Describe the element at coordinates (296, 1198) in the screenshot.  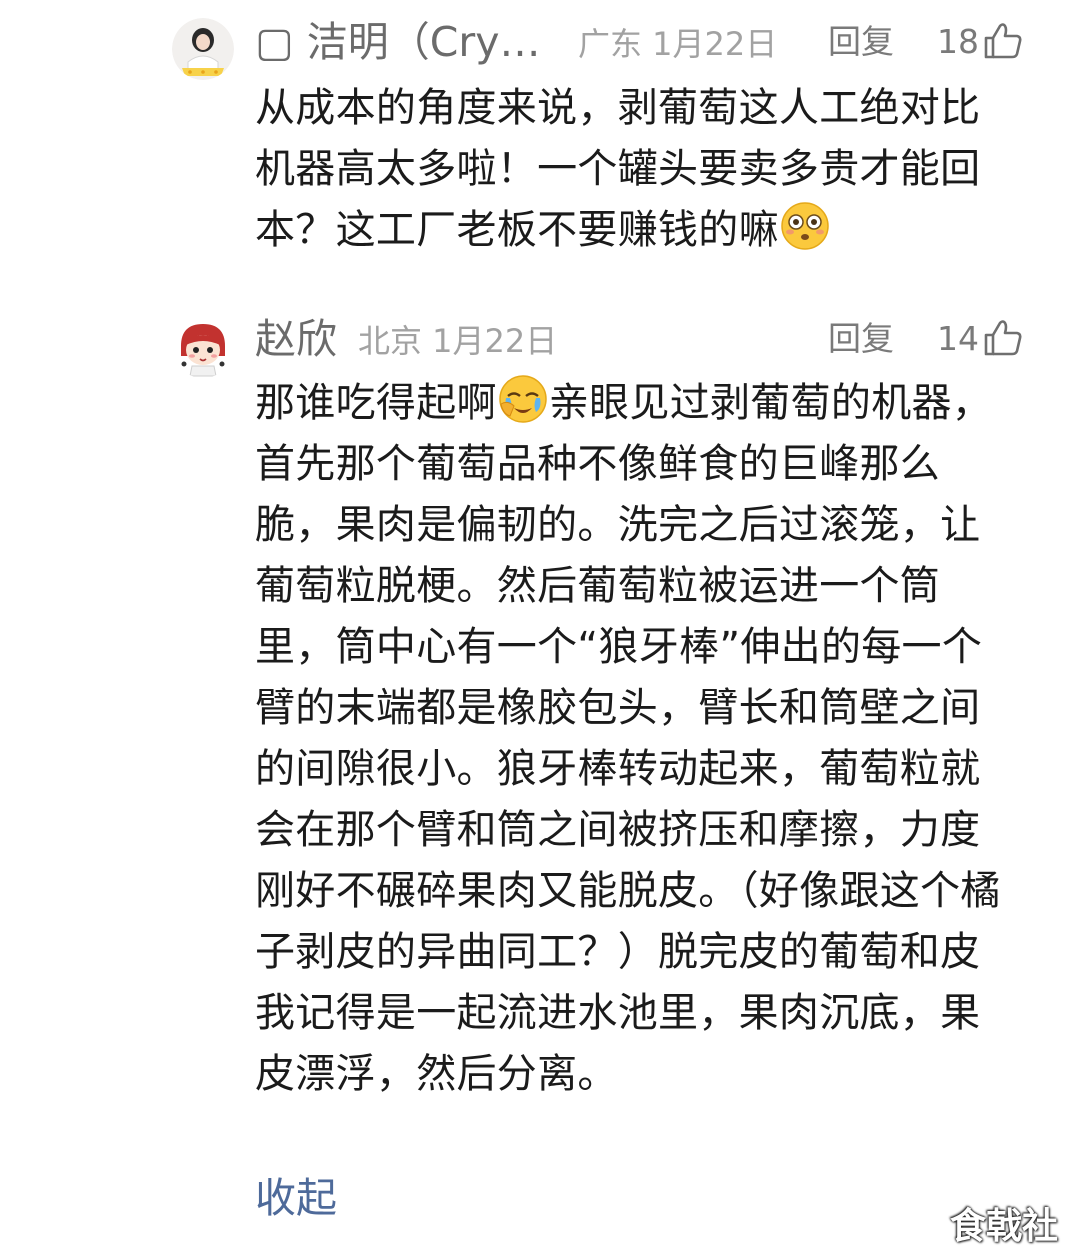
I see `collapse-button: 收起` at that location.